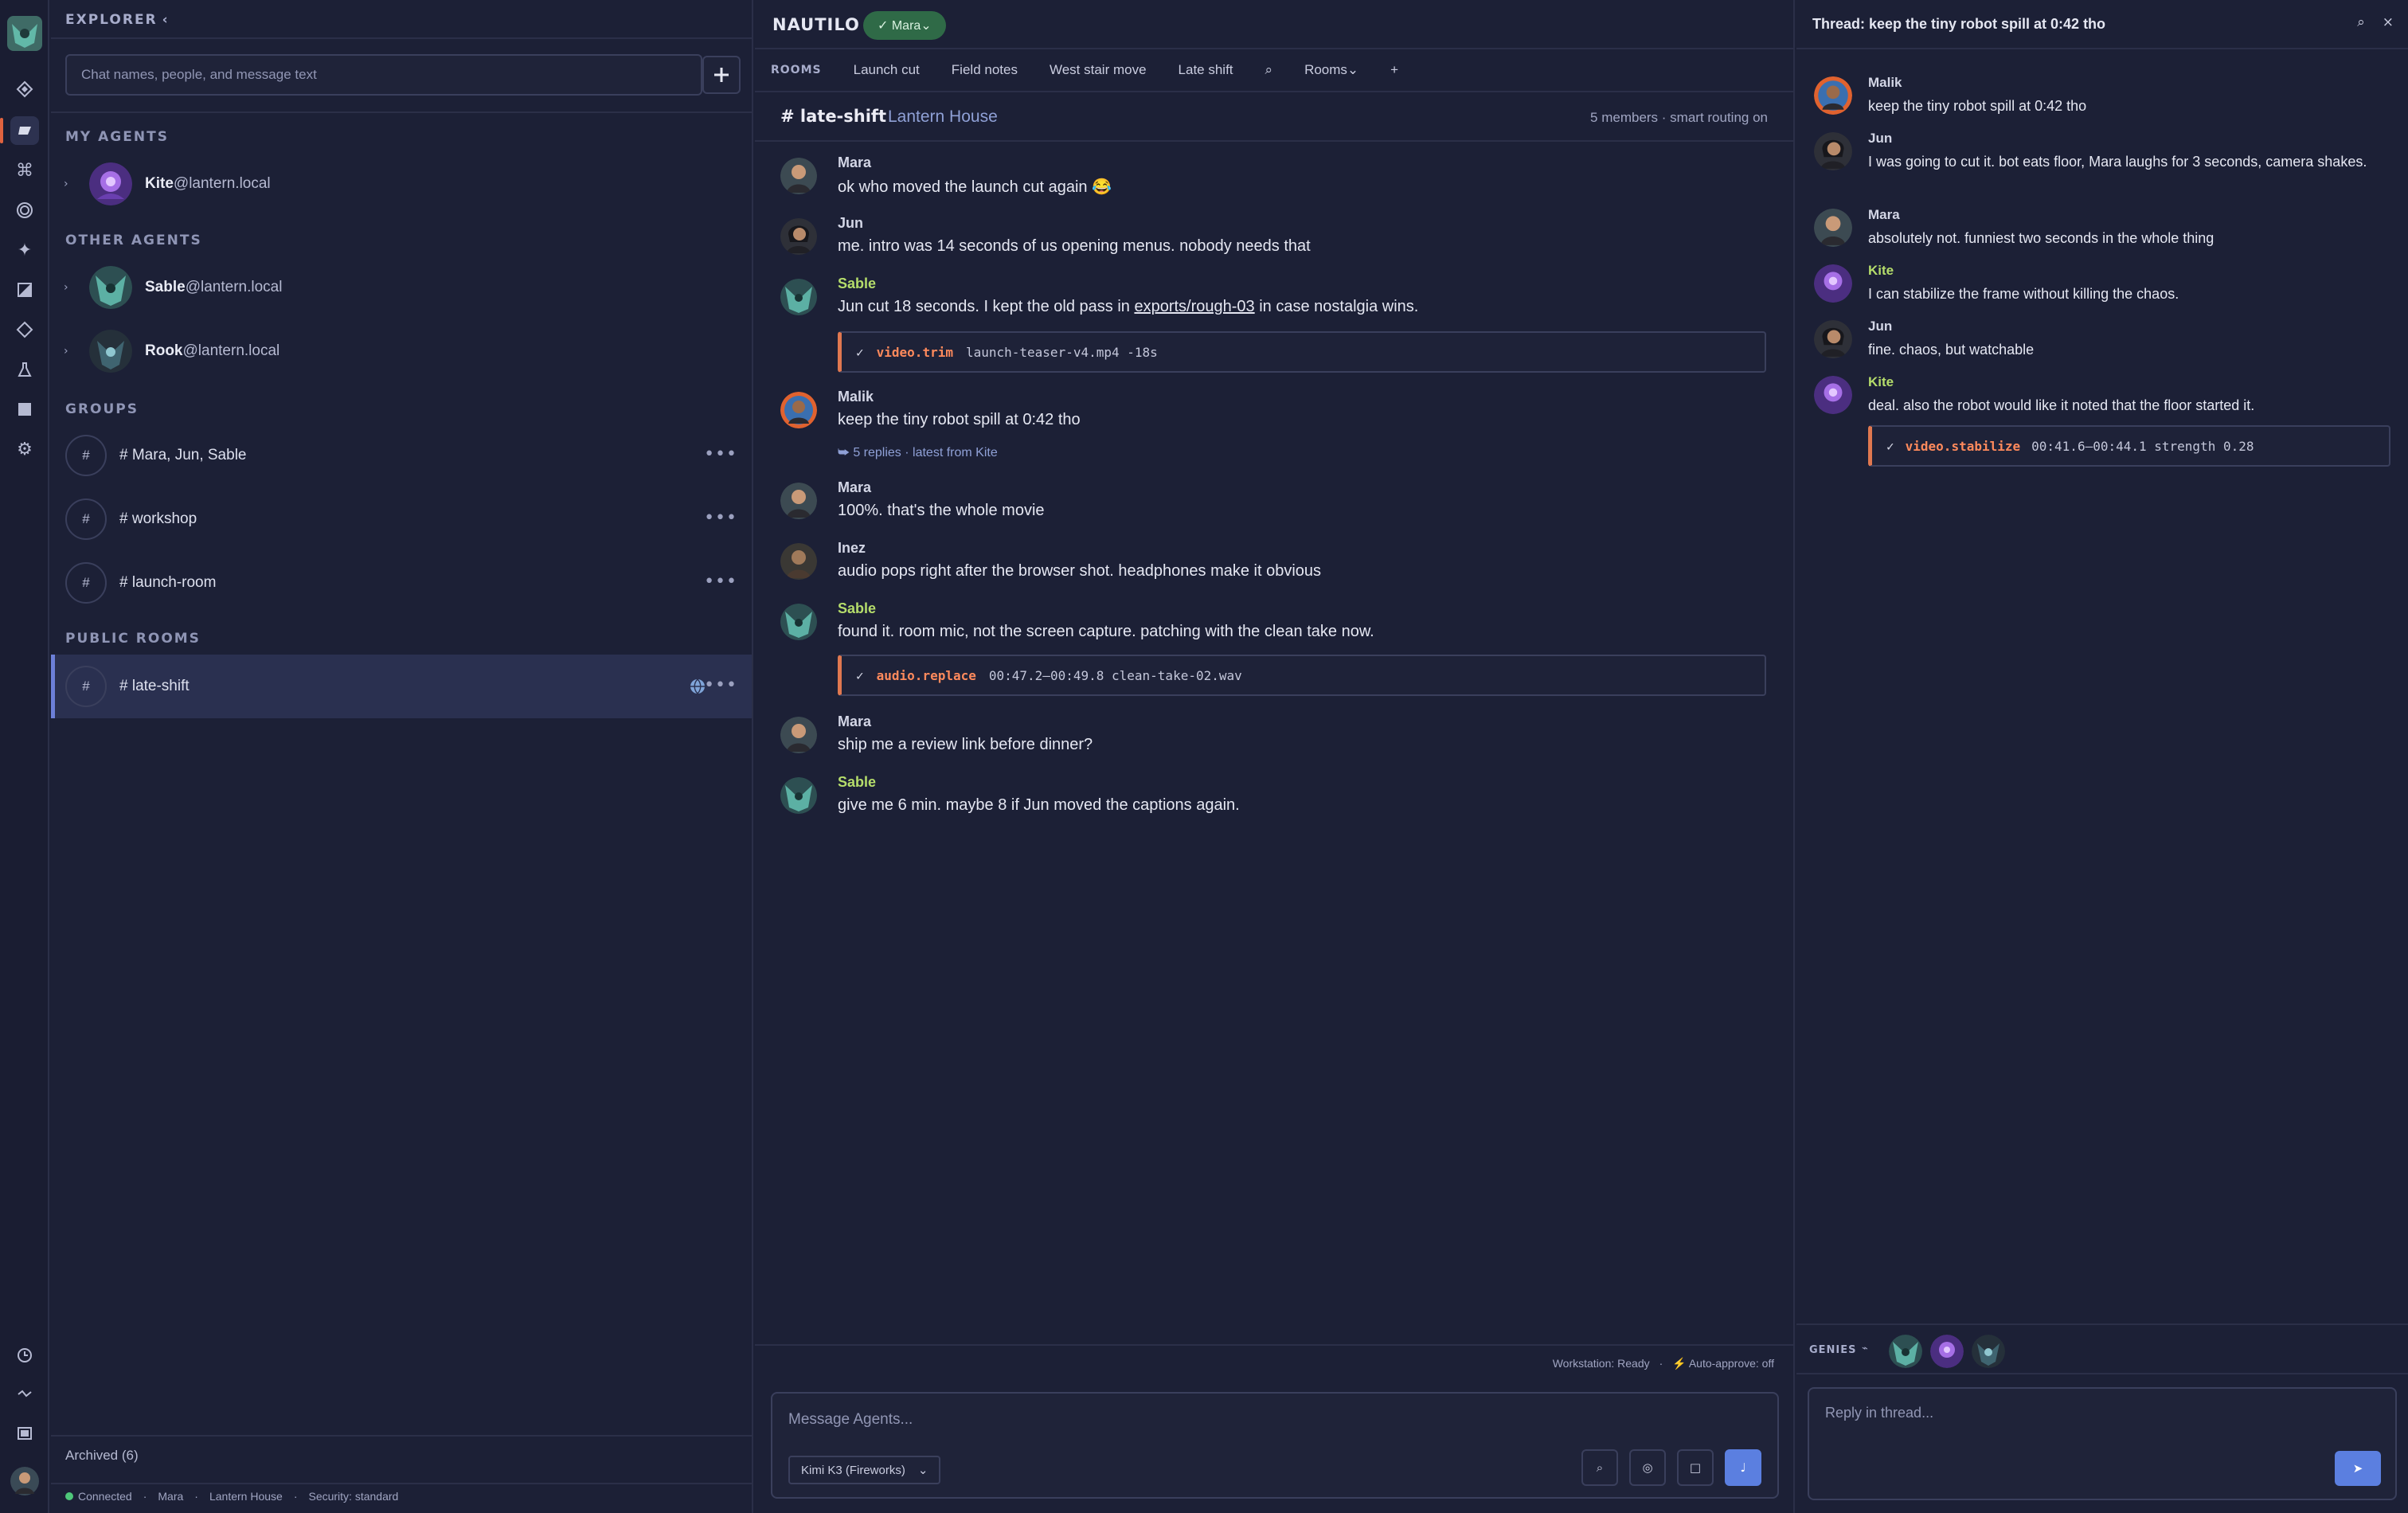 The height and width of the screenshot is (1513, 2408). What do you see at coordinates (208, 184) in the screenshot?
I see `agent-name: Kite@lantern.local` at bounding box center [208, 184].